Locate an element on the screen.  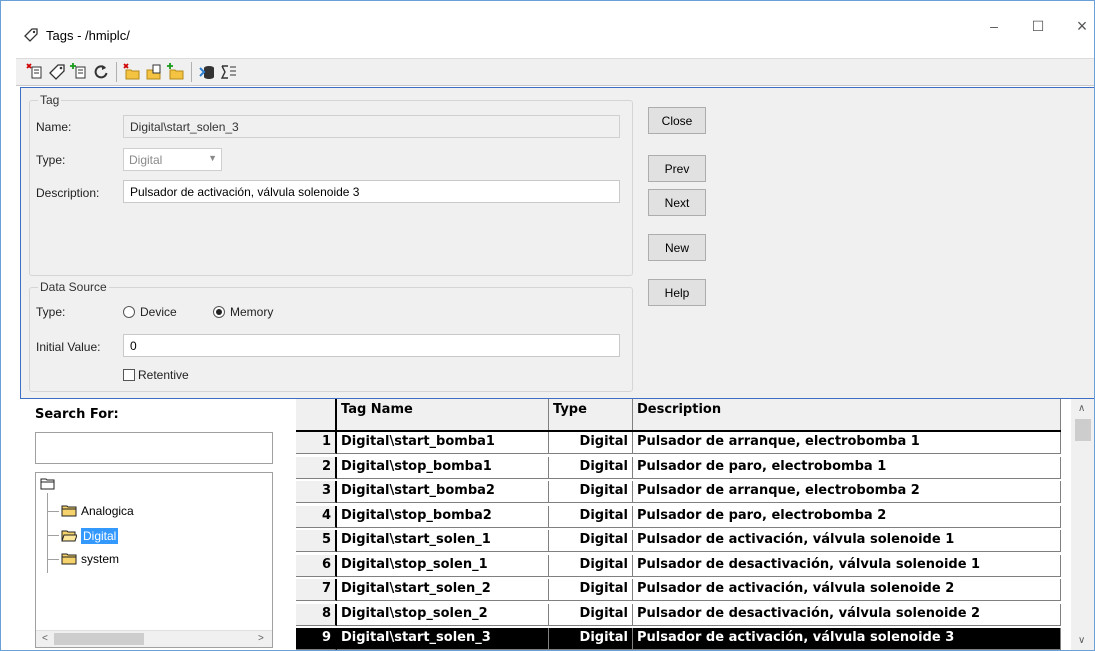
tree-root is located at coordinates (50, 484).